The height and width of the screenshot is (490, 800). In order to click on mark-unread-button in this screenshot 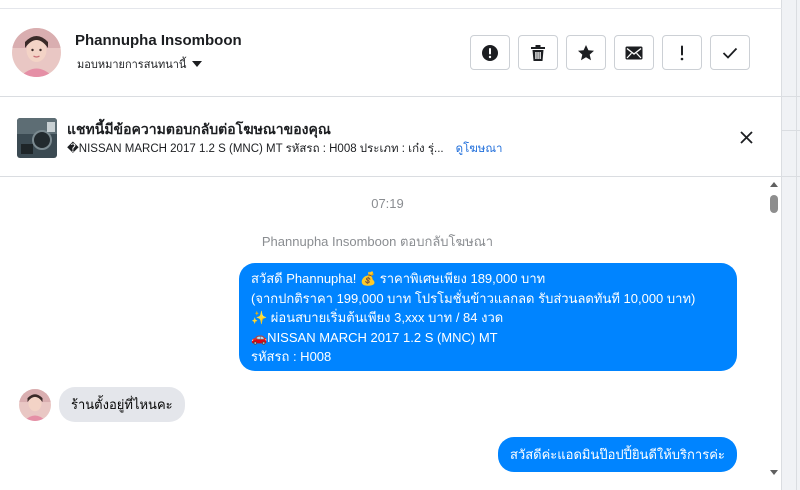, I will do `click(634, 52)`.